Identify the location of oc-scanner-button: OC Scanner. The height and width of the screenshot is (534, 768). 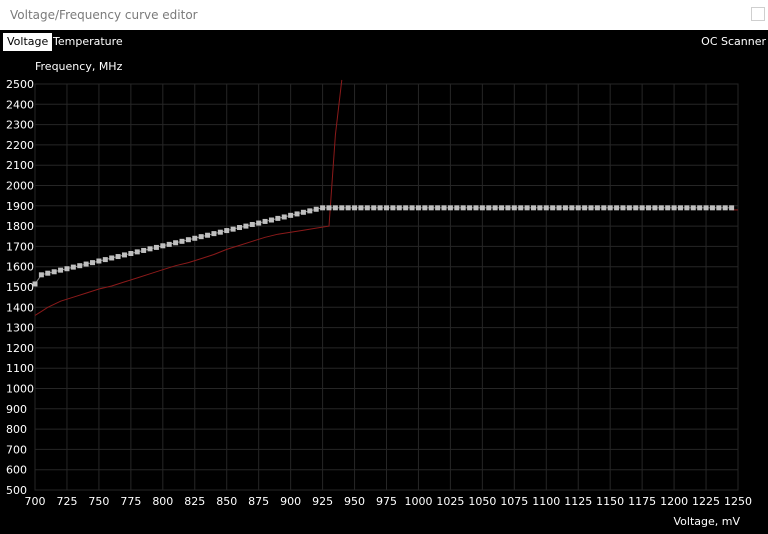
(733, 42).